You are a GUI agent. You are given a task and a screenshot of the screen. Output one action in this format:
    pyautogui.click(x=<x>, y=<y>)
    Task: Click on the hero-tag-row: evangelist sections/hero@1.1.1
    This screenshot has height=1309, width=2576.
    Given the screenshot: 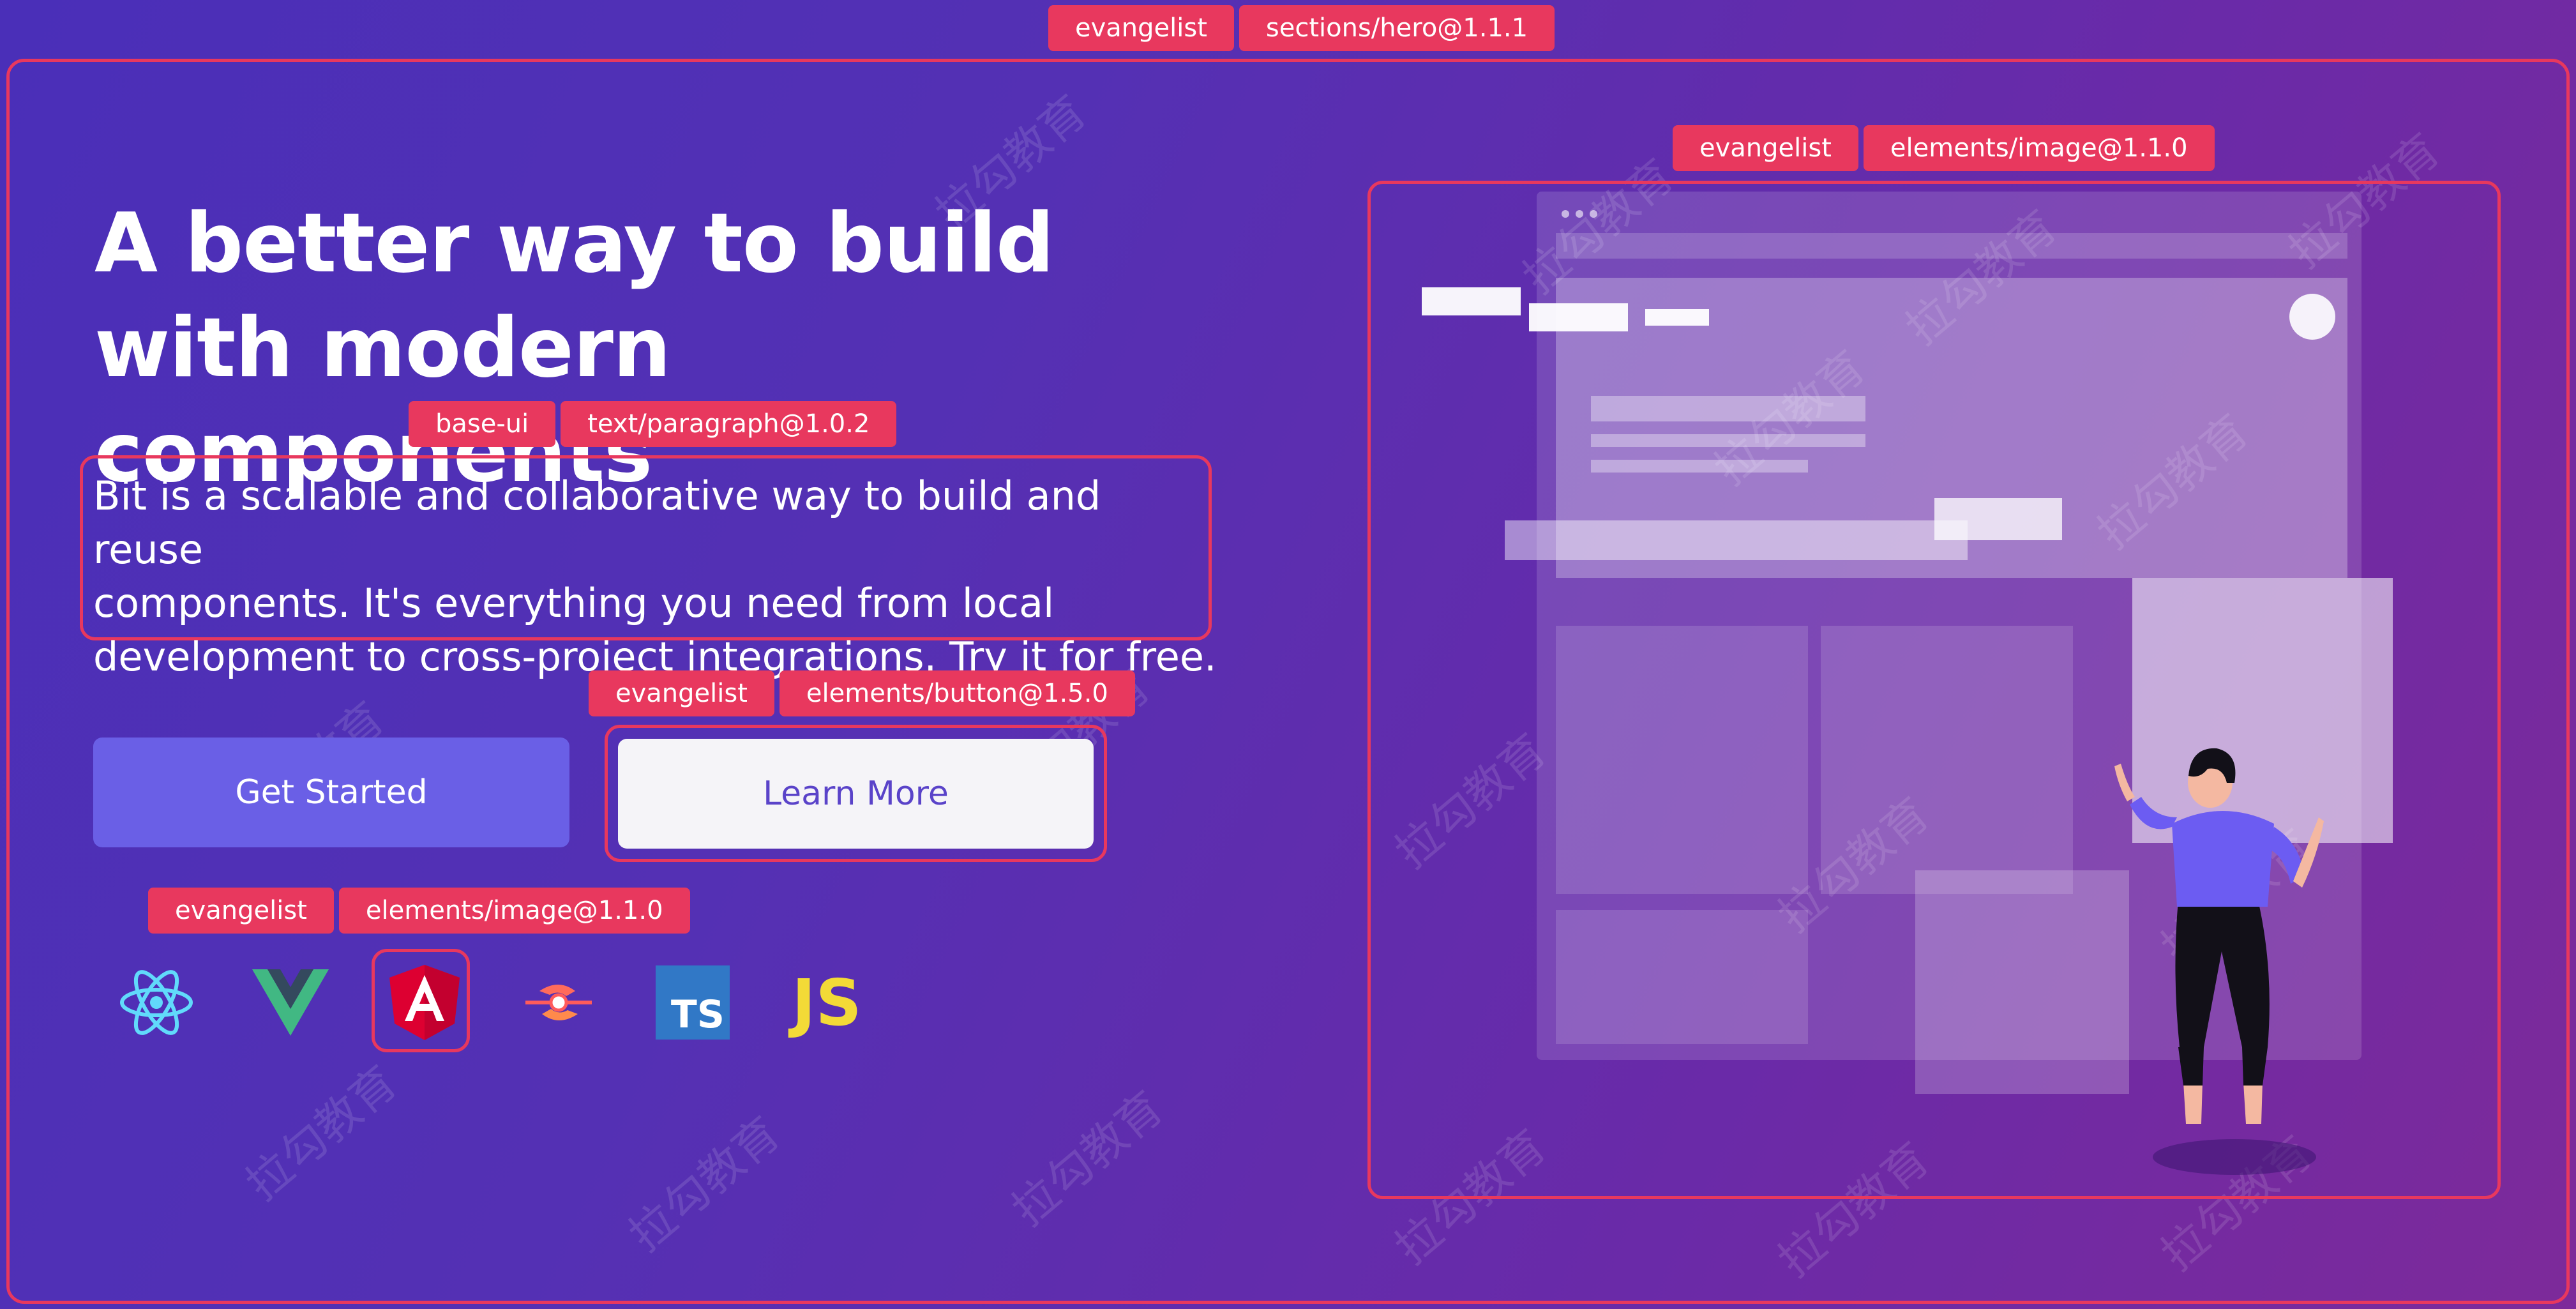 What is the action you would take?
    pyautogui.click(x=1301, y=28)
    